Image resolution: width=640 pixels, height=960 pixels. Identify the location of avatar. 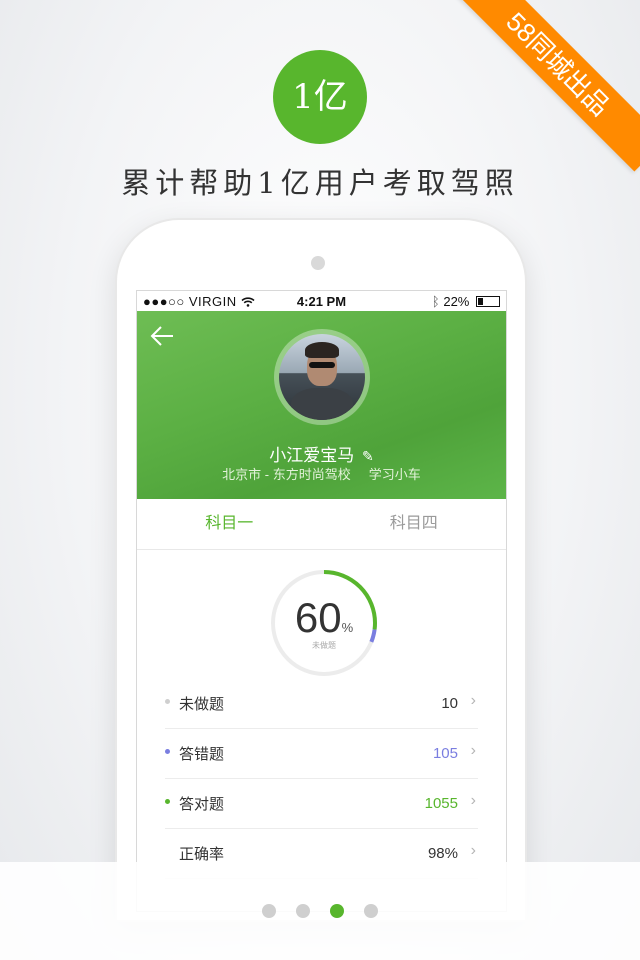
(322, 377).